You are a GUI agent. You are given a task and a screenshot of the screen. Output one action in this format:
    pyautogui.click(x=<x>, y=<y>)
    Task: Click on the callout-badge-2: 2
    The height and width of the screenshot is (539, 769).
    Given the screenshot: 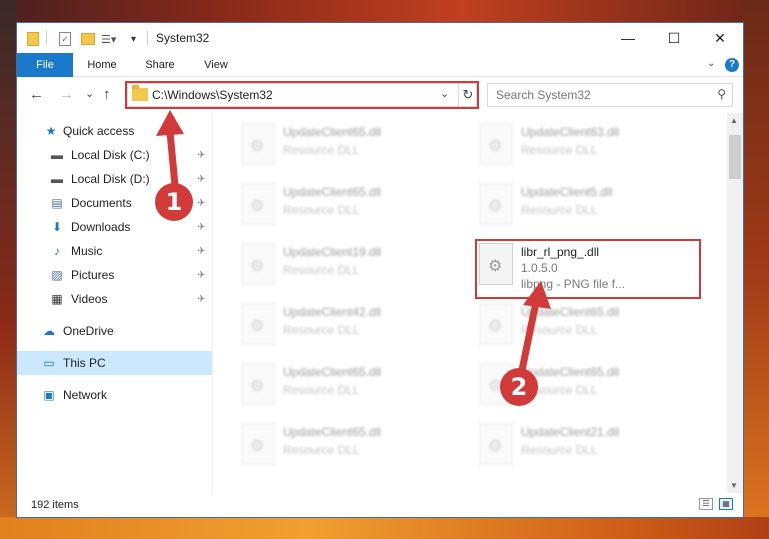 What is the action you would take?
    pyautogui.click(x=519, y=387)
    